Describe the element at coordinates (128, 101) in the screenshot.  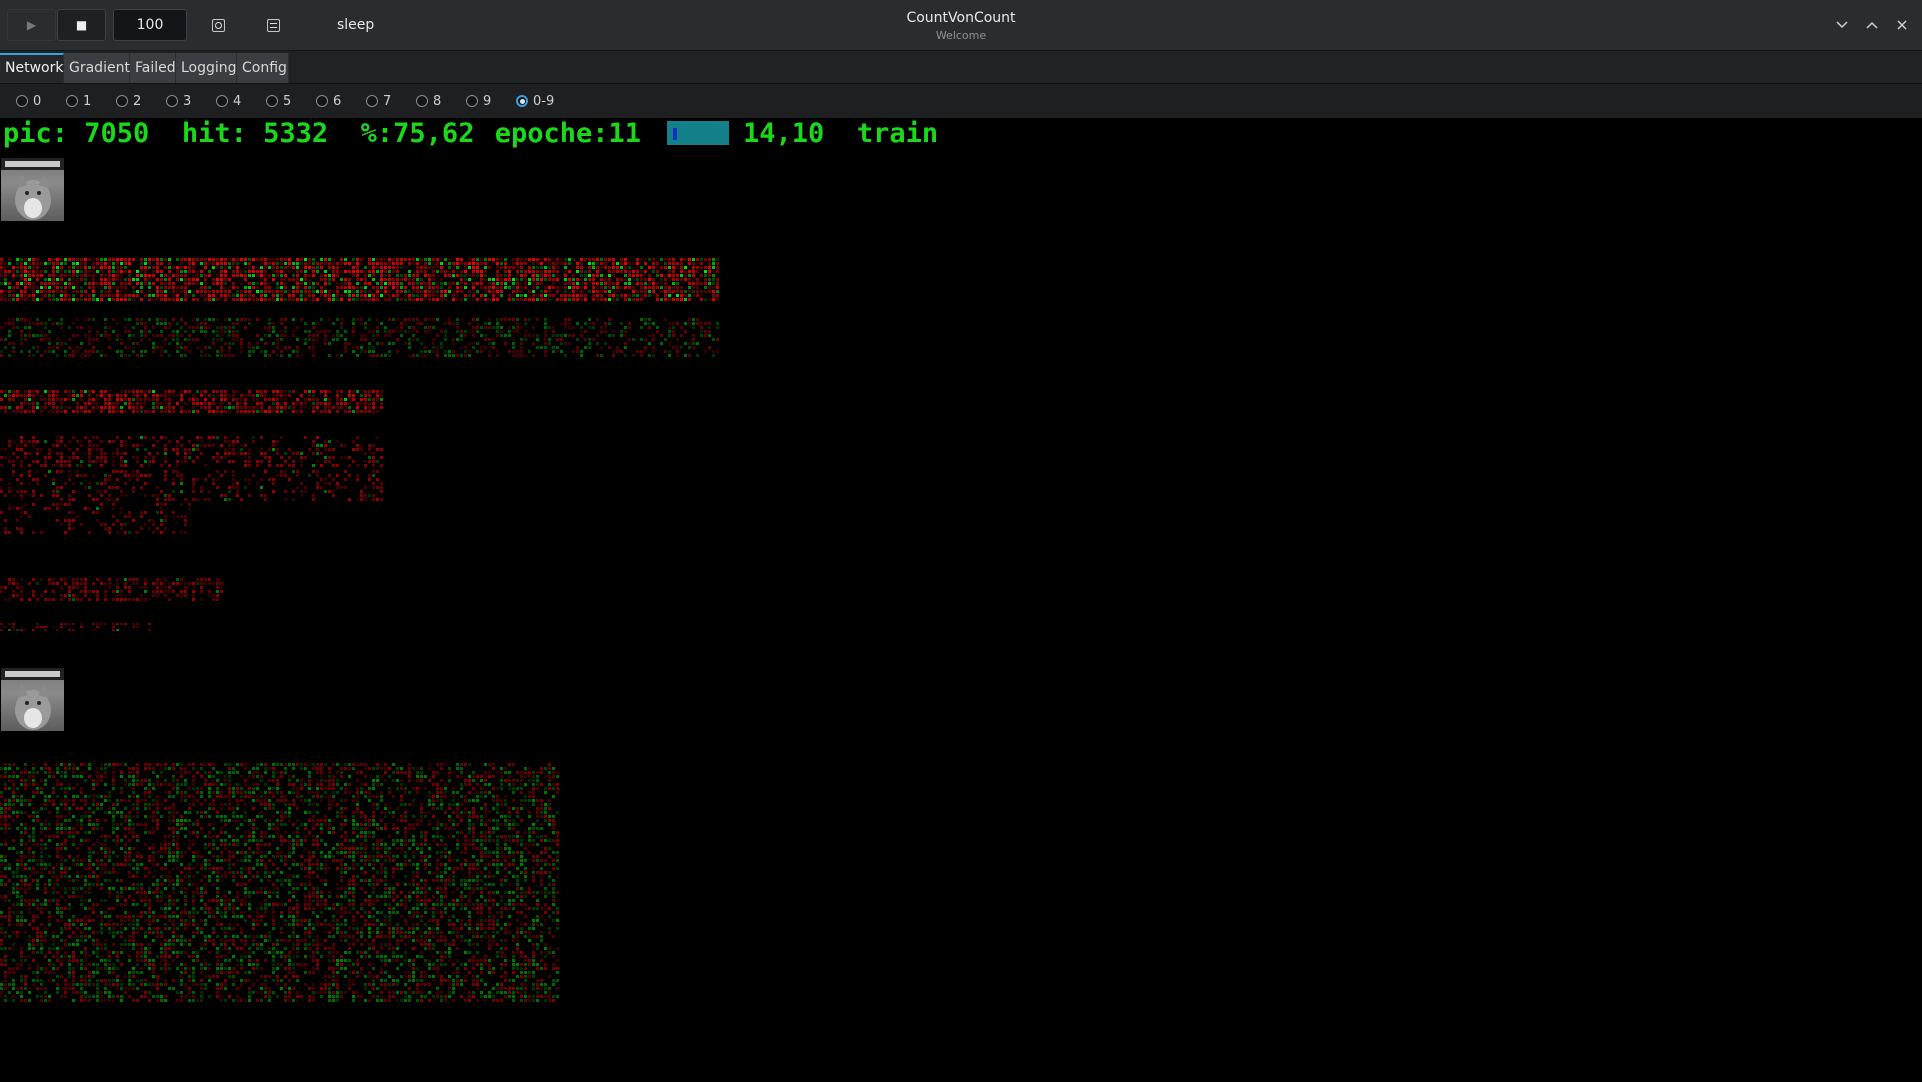
I see `radio-digit-2: 2` at that location.